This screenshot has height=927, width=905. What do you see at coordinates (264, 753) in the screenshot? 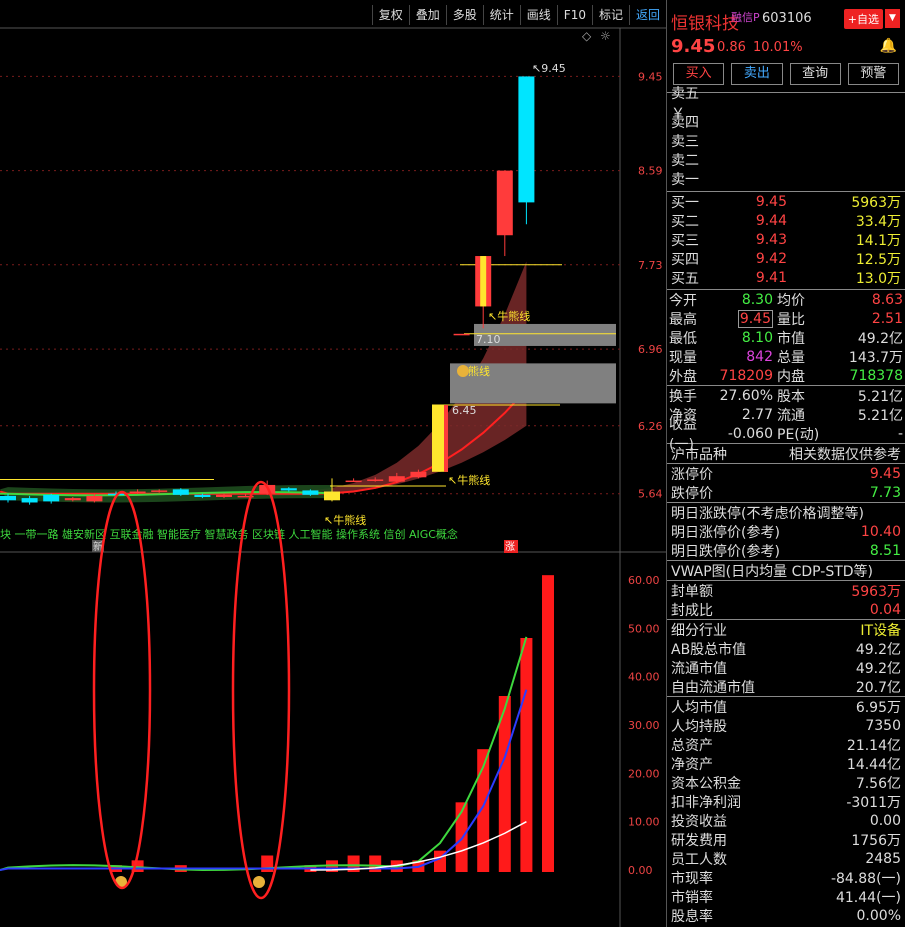
I see `indicator-green-line` at bounding box center [264, 753].